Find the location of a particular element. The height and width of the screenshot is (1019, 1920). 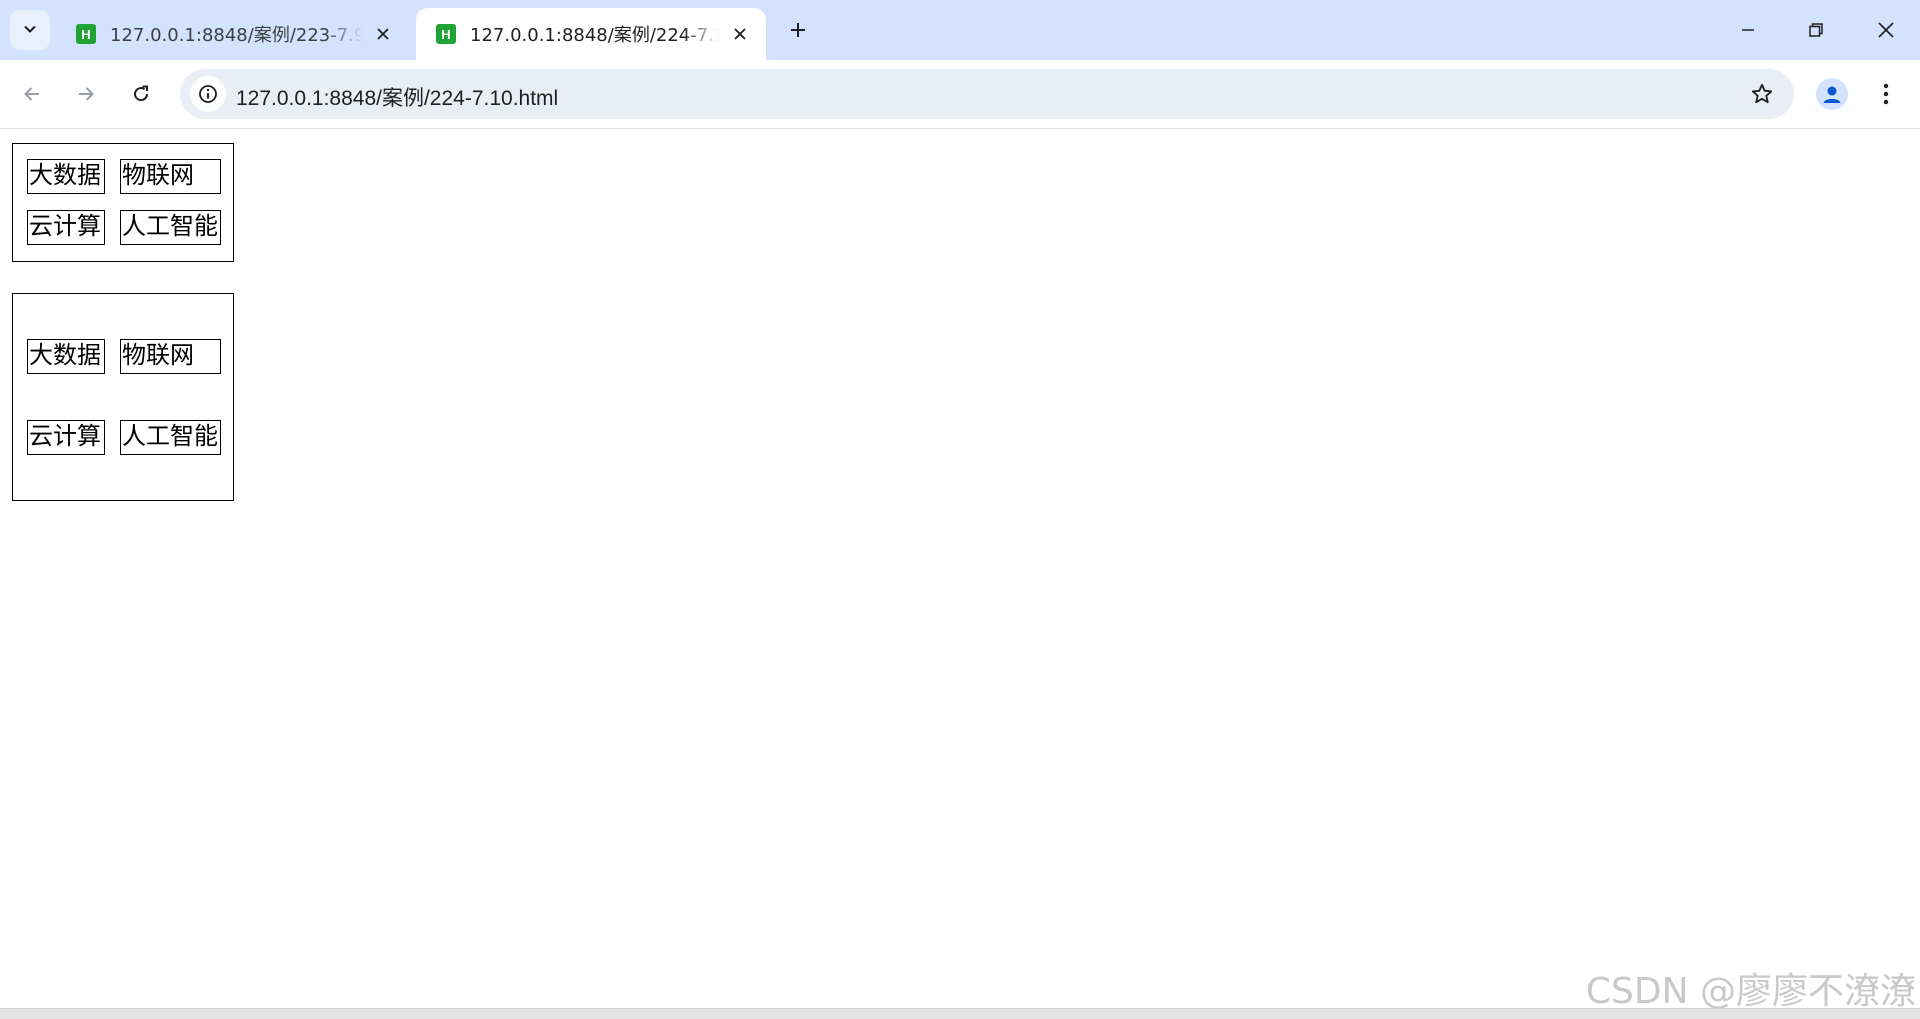

window-bottom-edge is located at coordinates (960, 1013).